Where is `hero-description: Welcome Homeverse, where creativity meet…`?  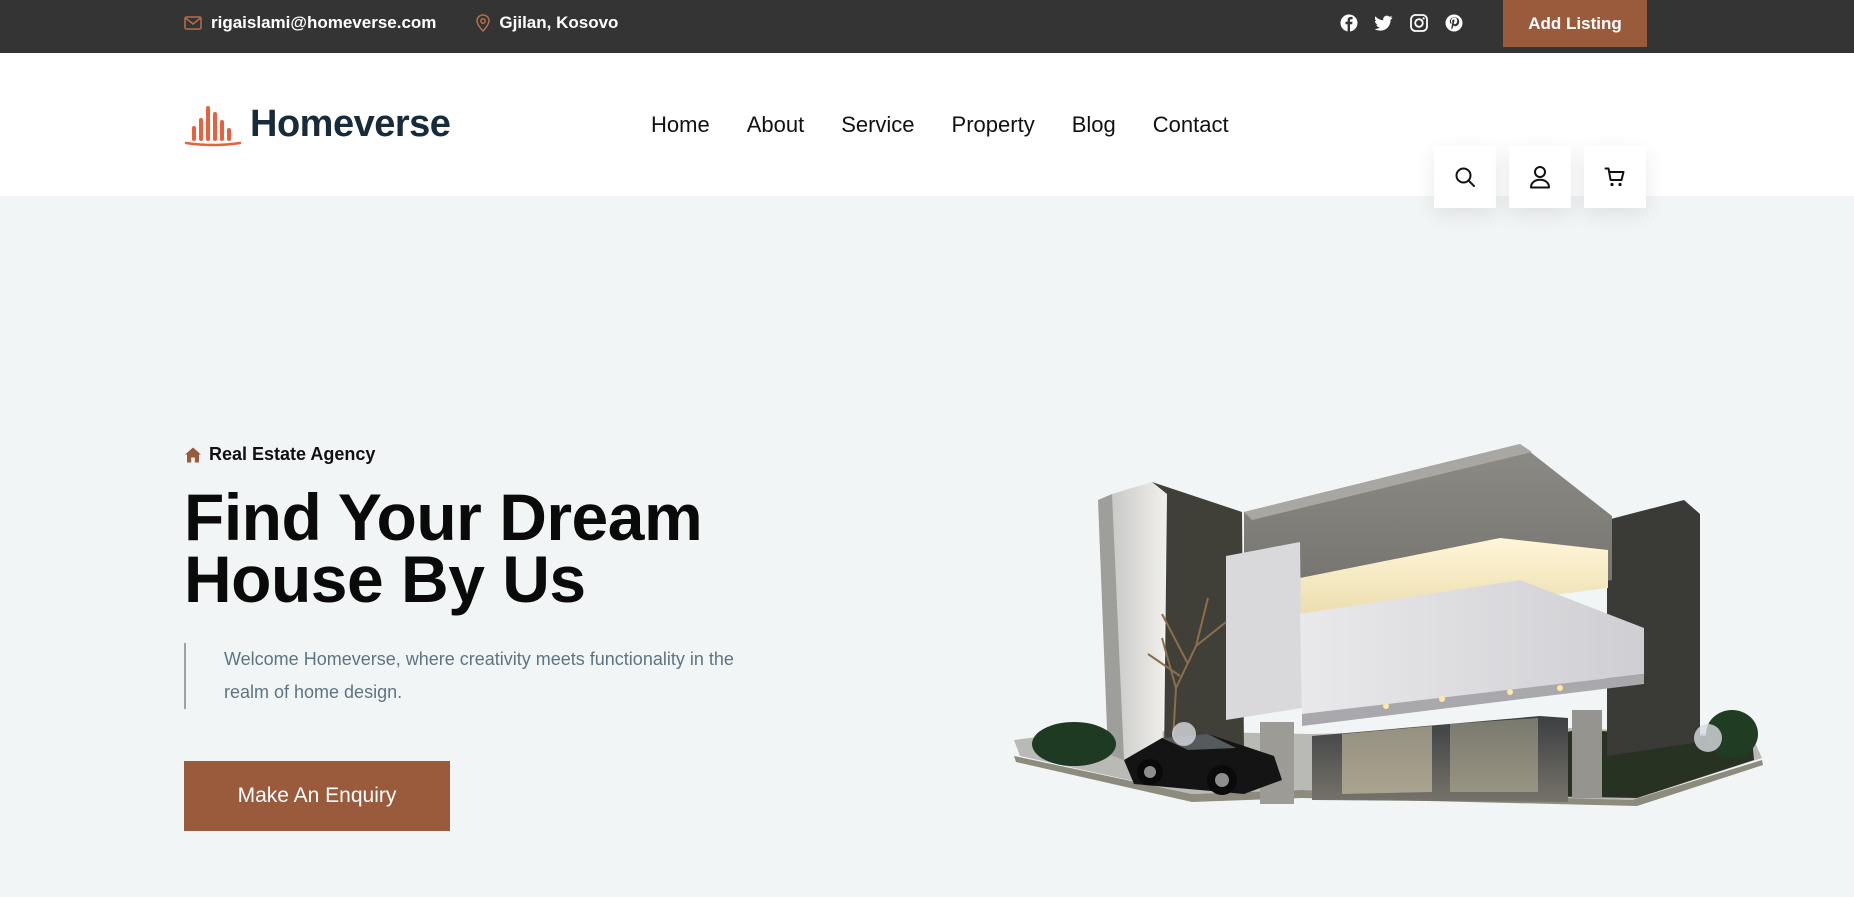 hero-description: Welcome Homeverse, where creativity meet… is located at coordinates (474, 676).